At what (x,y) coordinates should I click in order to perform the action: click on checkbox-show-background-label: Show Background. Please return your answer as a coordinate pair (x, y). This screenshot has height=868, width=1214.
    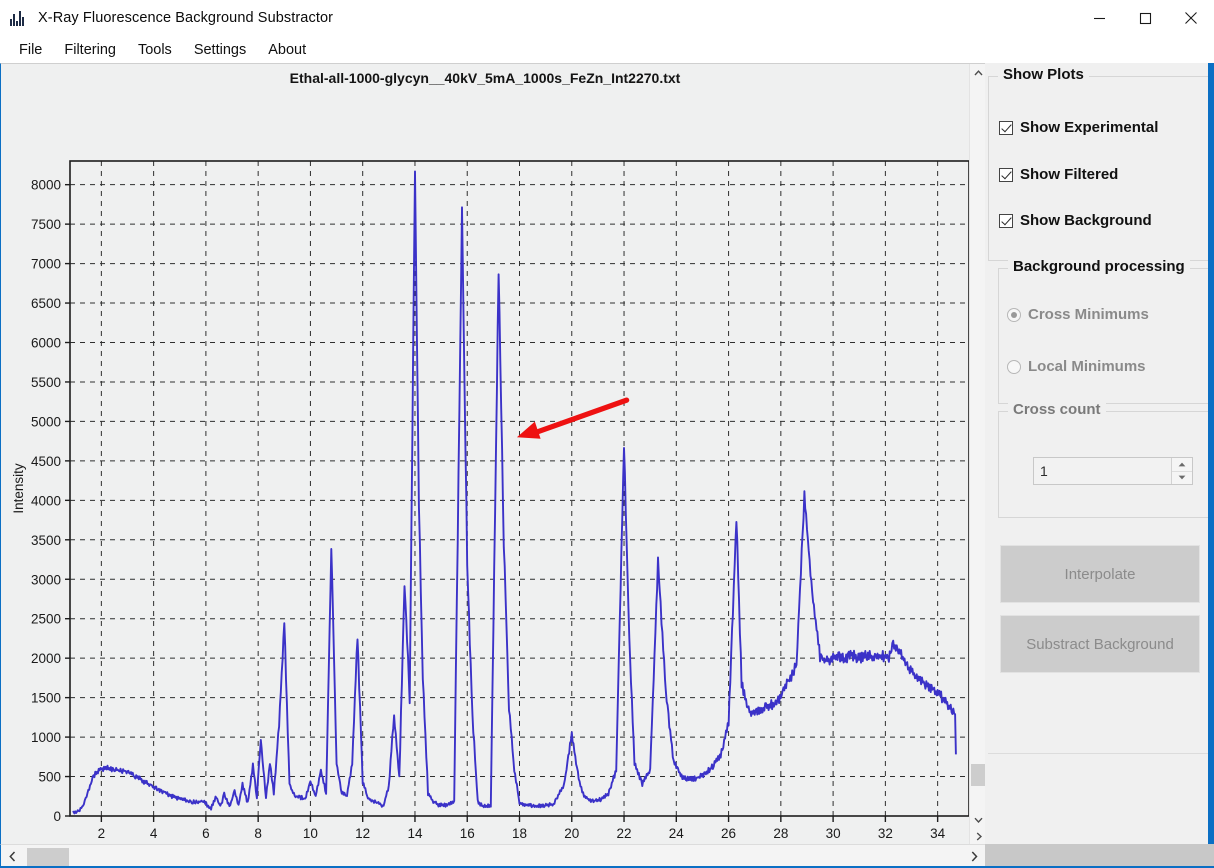
    Looking at the image, I should click on (1086, 220).